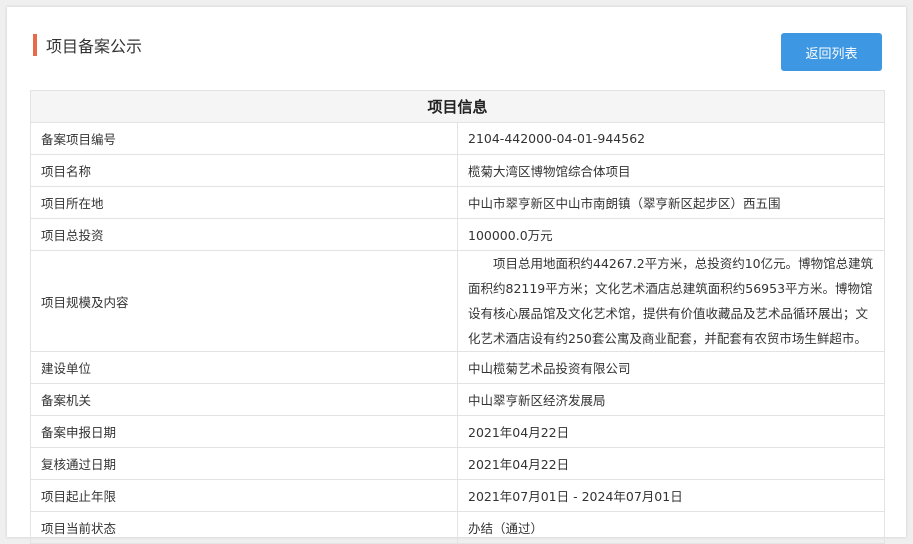 The image size is (913, 544). I want to click on row-value-status: 办结（通过）, so click(671, 527).